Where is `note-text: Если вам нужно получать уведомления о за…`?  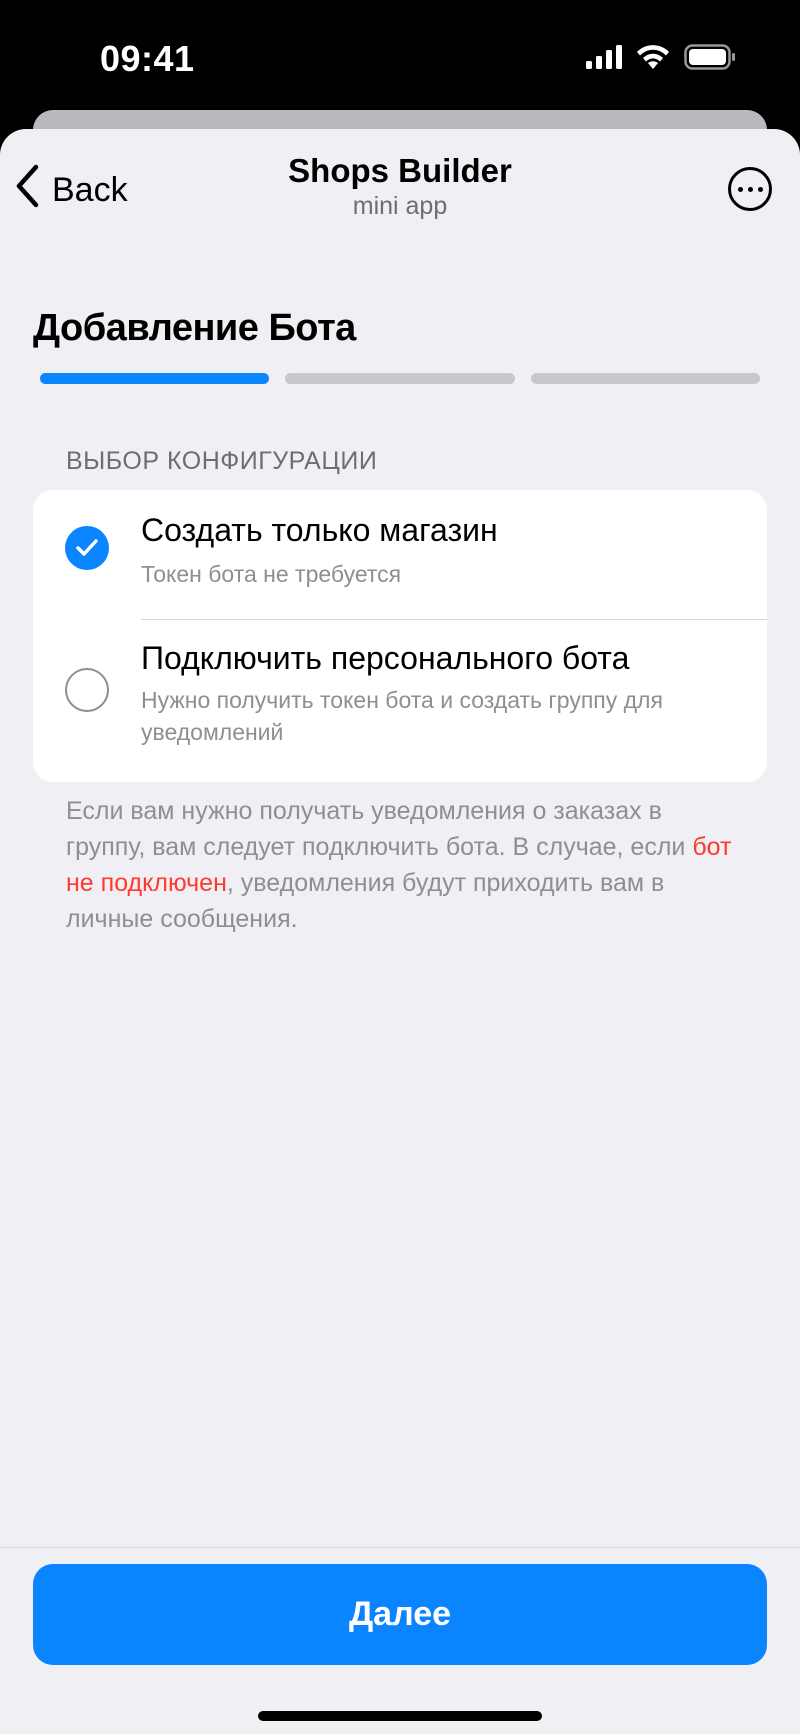
note-text: Если вам нужно получать уведомления о за… is located at coordinates (379, 829).